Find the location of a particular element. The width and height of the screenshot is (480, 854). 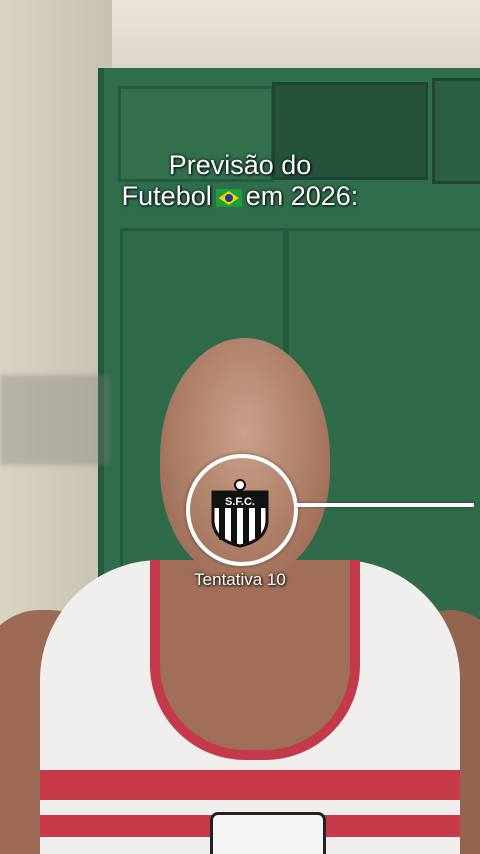

jersey-logo is located at coordinates (268, 833).